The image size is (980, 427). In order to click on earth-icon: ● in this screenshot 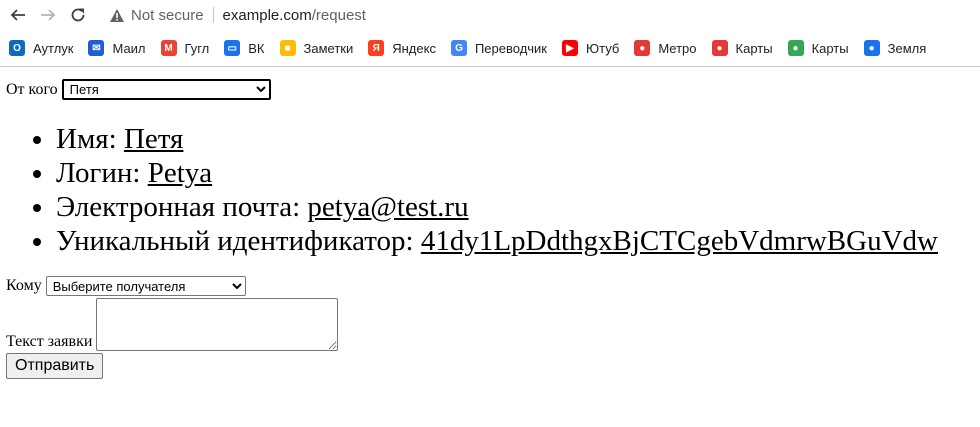, I will do `click(871, 48)`.